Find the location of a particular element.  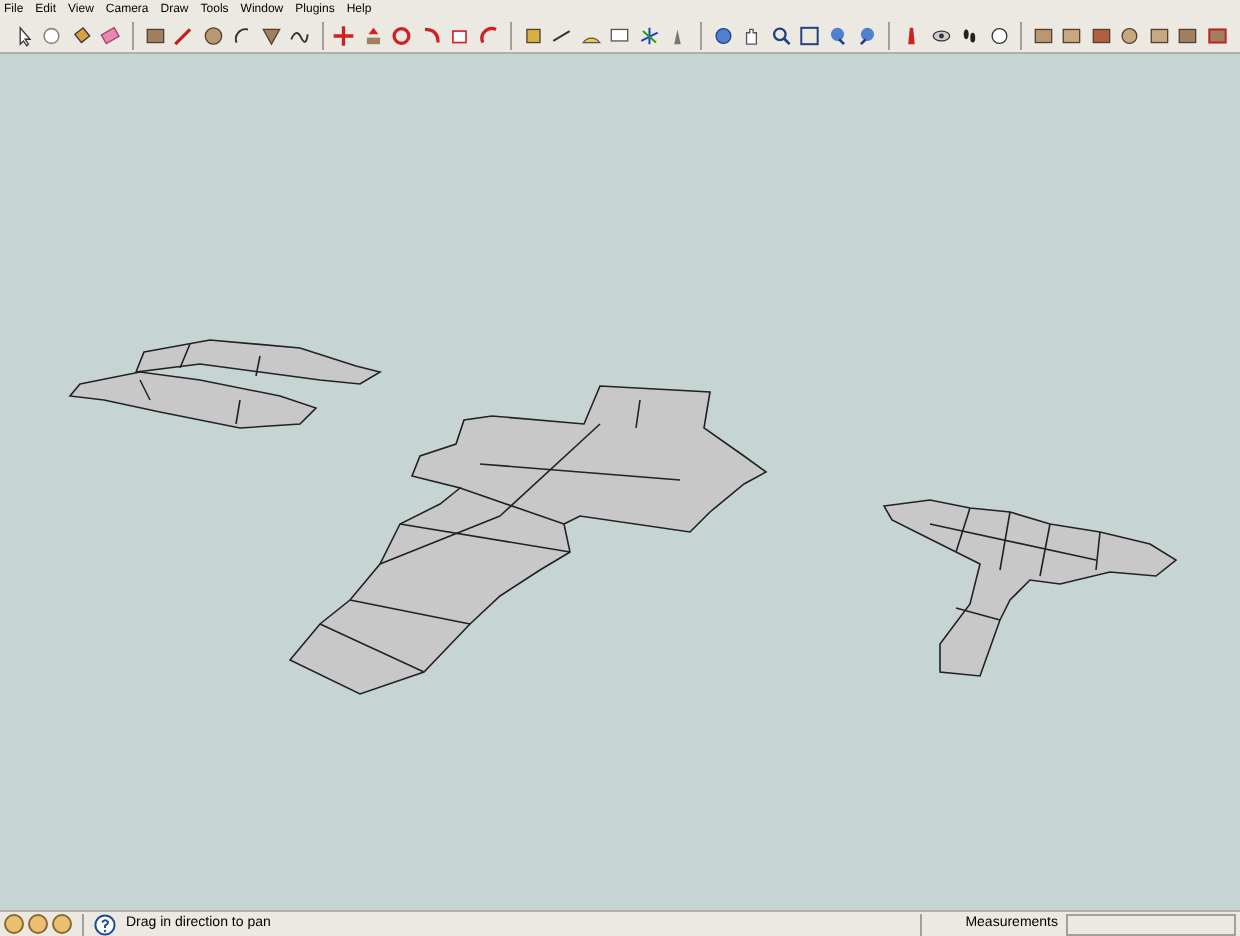

circle-icon is located at coordinates (213, 35).